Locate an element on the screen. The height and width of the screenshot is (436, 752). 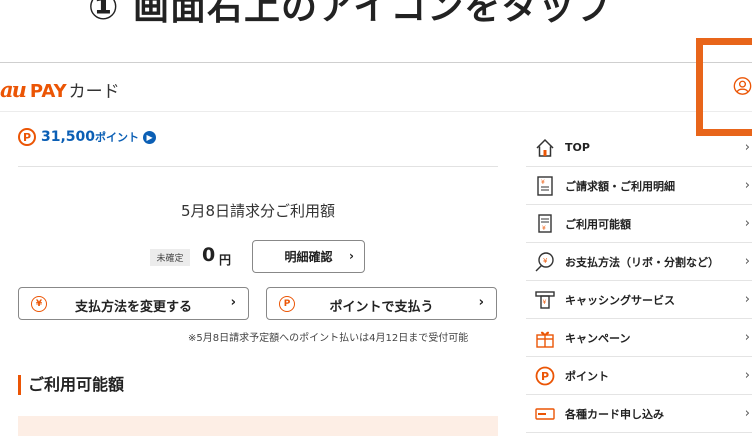
menu-item-label: キャッシングサービス is located at coordinates (620, 300).